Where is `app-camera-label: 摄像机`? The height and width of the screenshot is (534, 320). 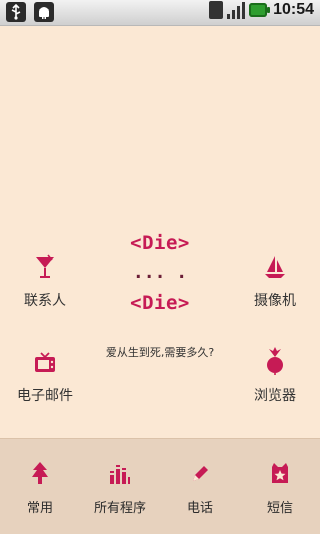
app-camera-label: 摄像机 is located at coordinates (275, 301).